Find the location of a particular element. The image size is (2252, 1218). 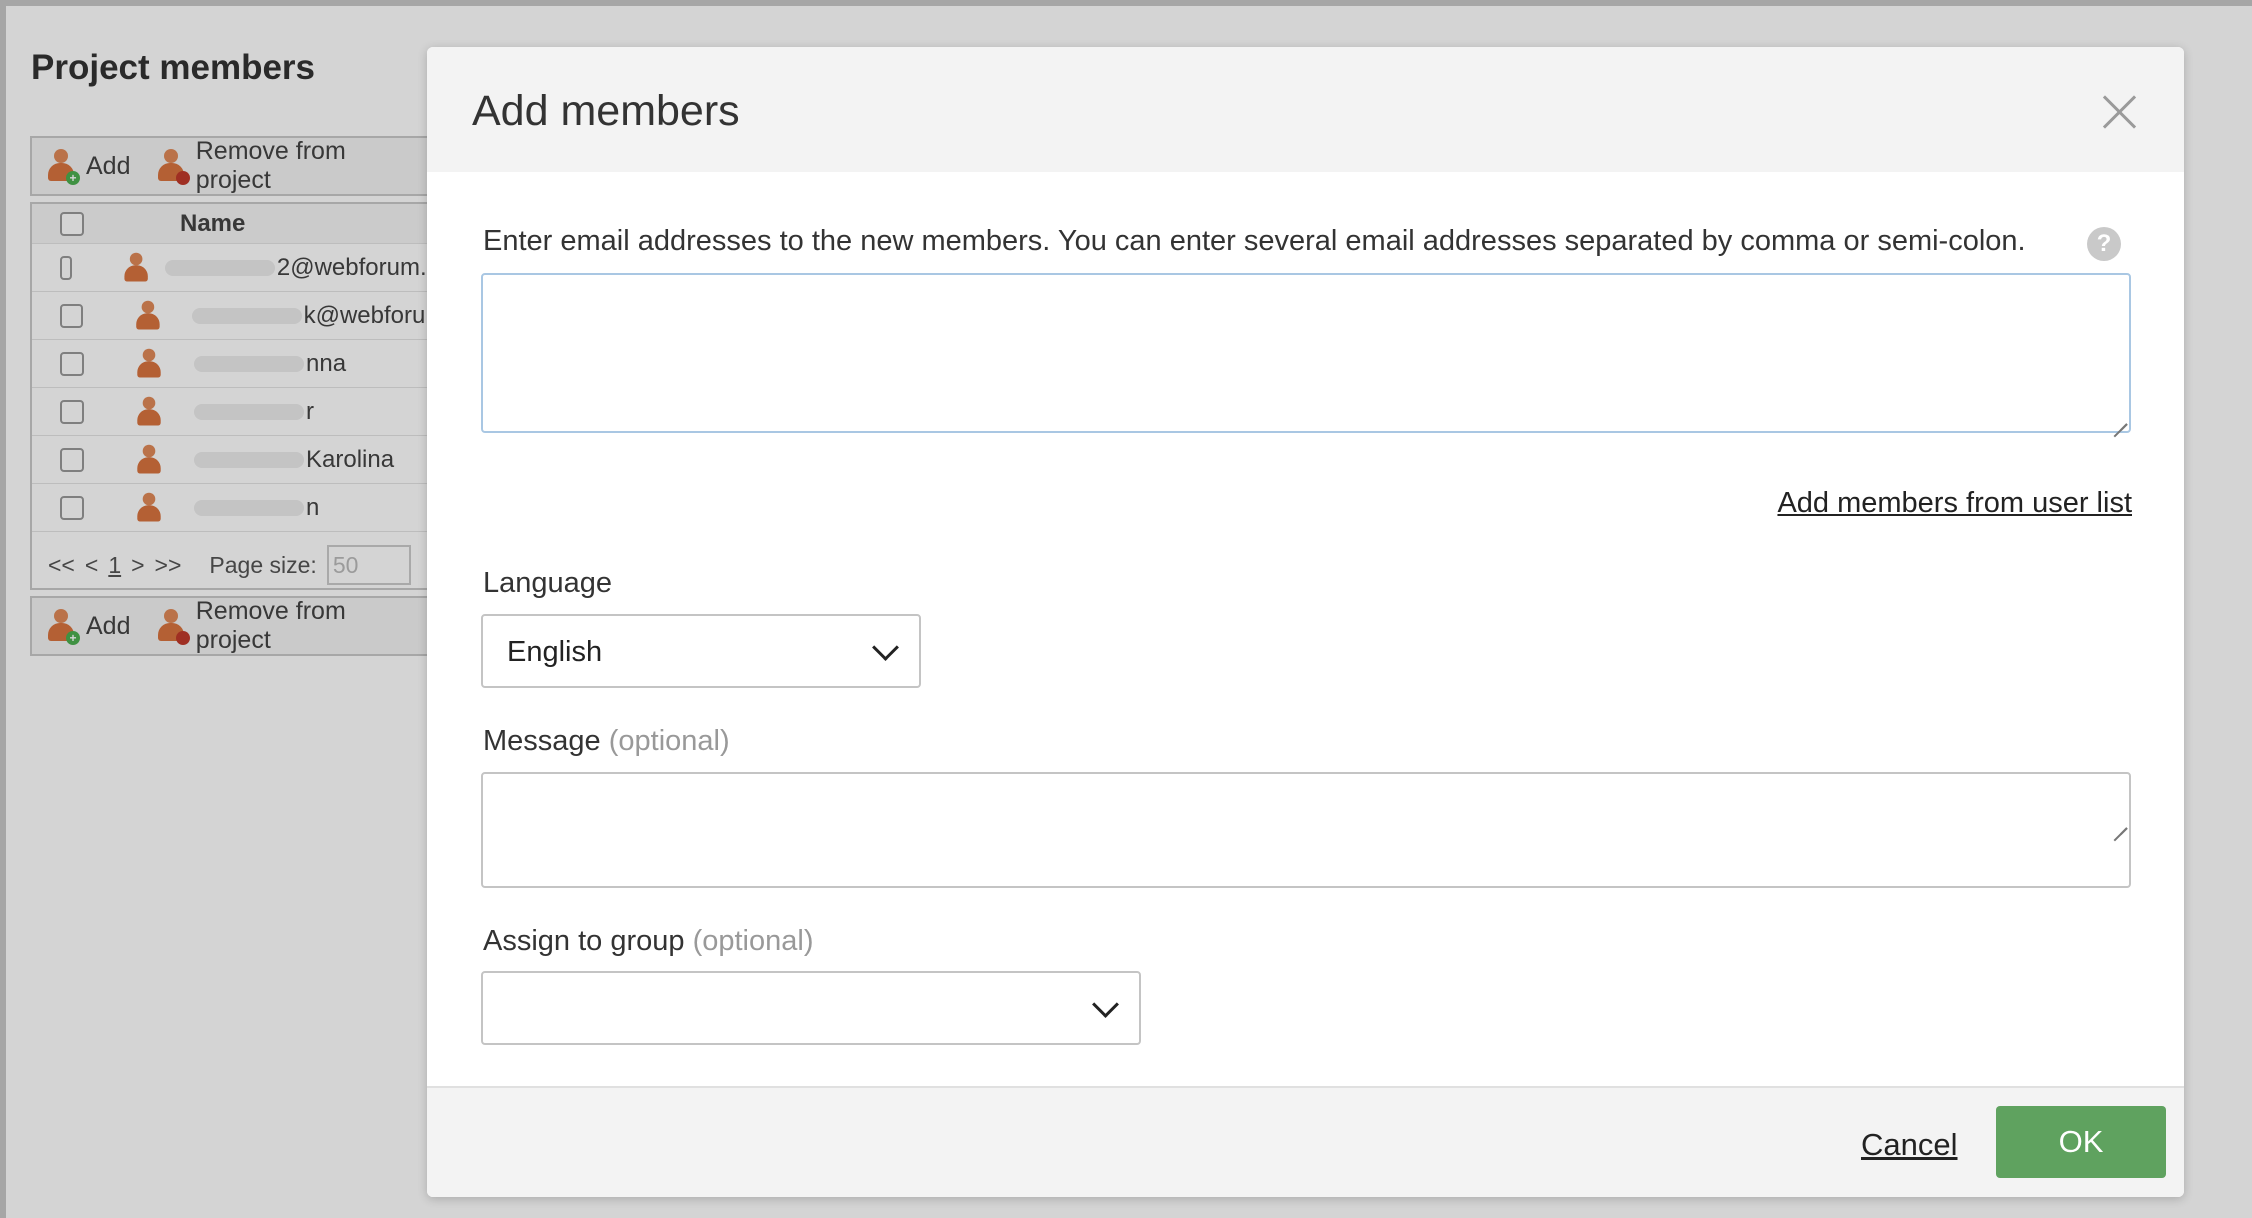

ok-button: OK is located at coordinates (2081, 1142).